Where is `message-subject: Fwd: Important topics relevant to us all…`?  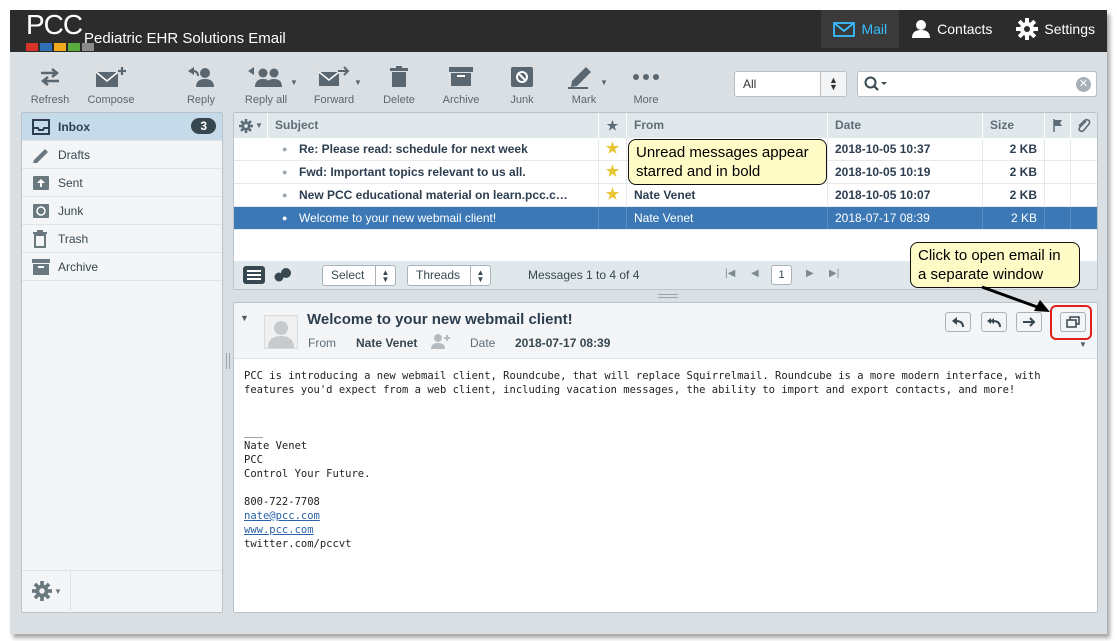 message-subject: Fwd: Important topics relevant to us all… is located at coordinates (433, 172).